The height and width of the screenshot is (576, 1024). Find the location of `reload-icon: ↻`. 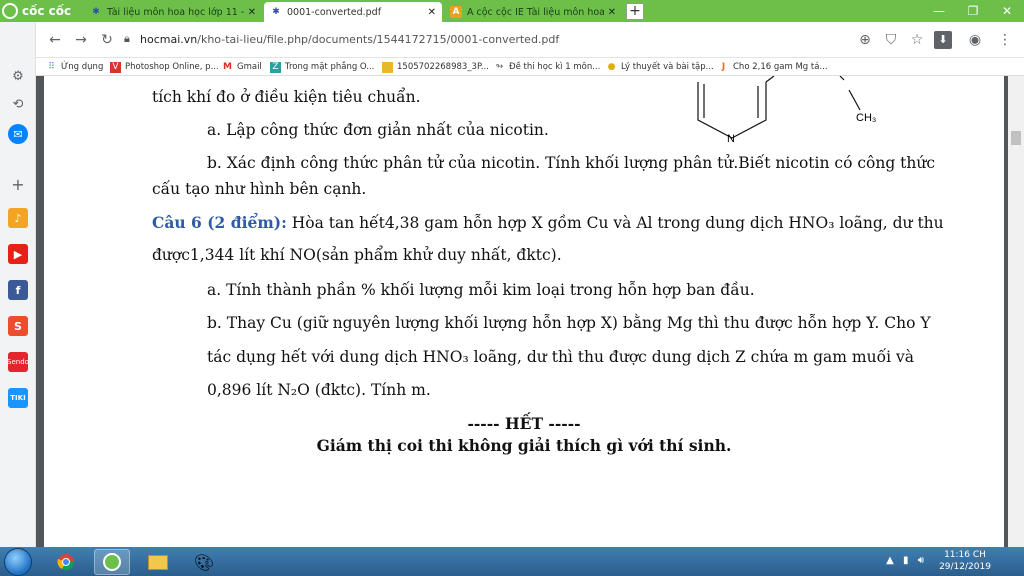

reload-icon: ↻ is located at coordinates (107, 40).